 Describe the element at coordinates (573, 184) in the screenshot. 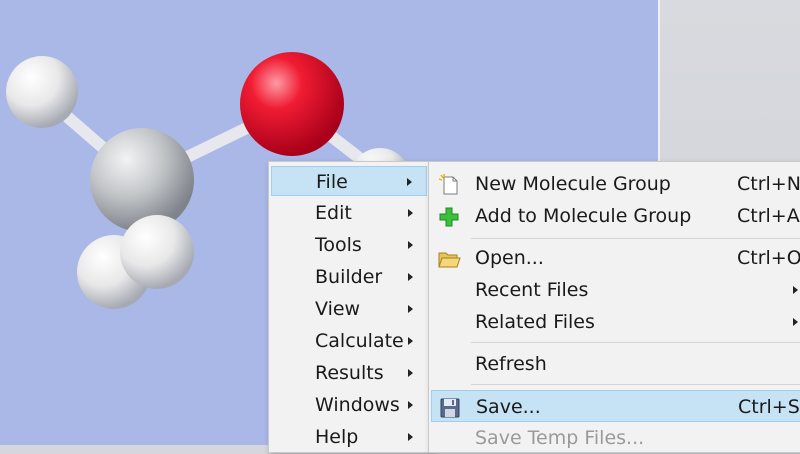

I see `menu-item-label: New Molecule Group` at that location.